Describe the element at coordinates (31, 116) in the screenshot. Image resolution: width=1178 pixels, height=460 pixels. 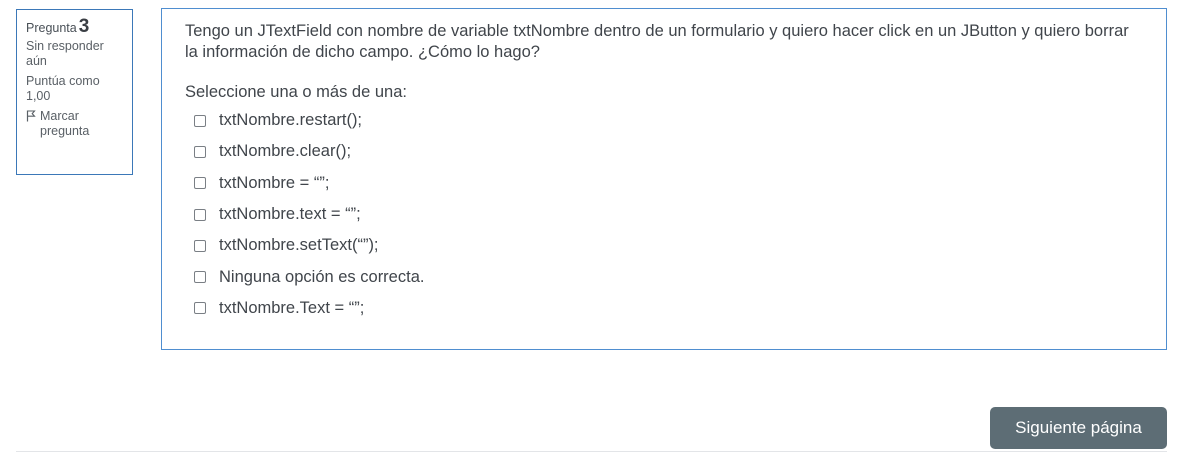
I see `flag-icon` at that location.